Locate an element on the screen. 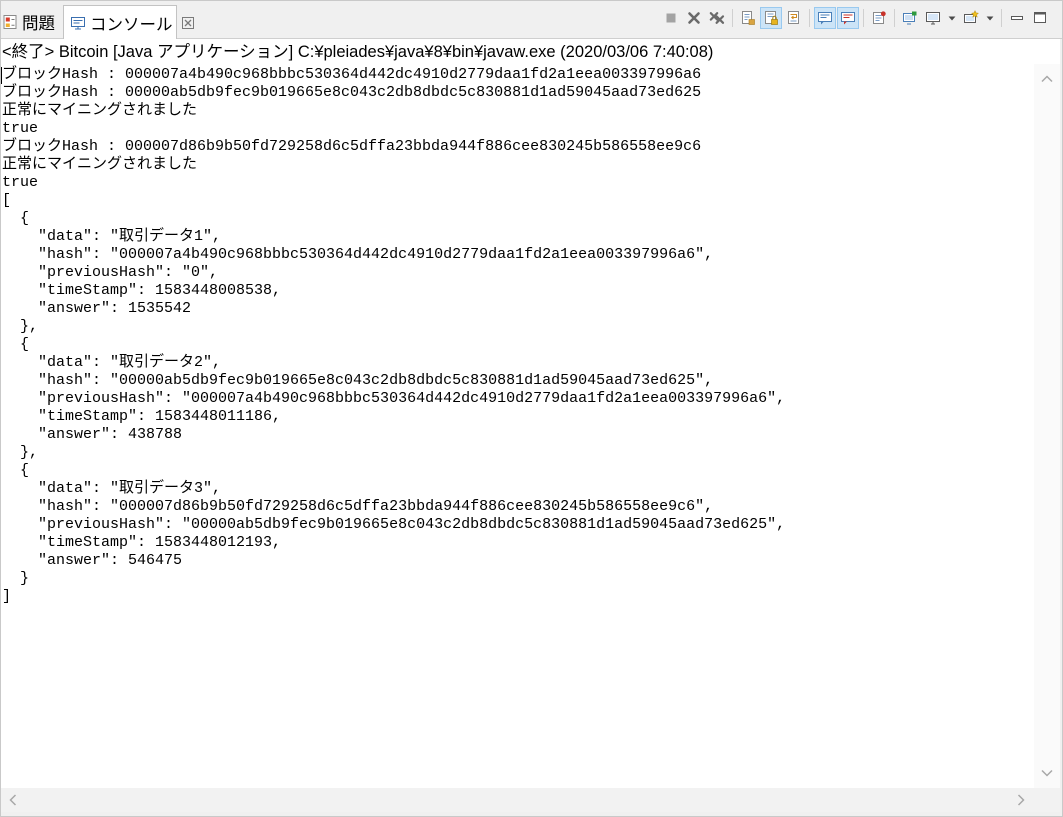  minimize-icon is located at coordinates (1017, 18).